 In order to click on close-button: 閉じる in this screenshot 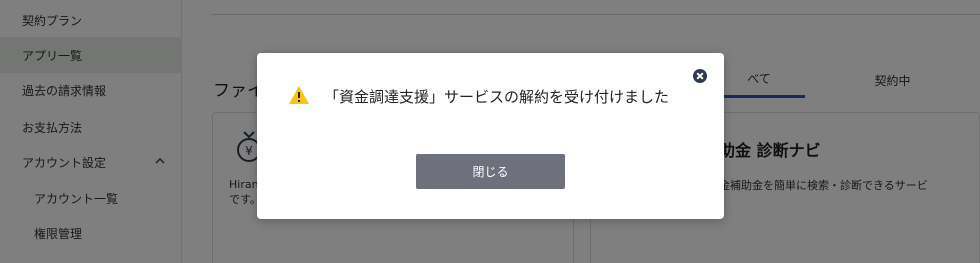, I will do `click(490, 171)`.